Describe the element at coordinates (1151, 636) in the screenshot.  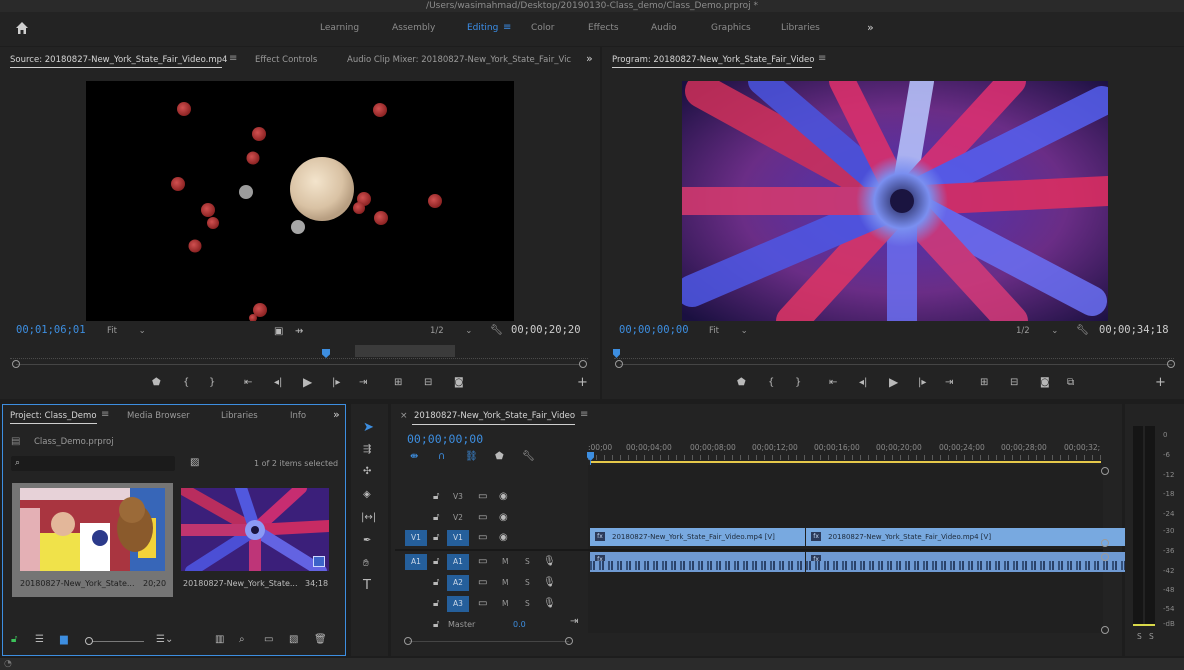
I see `solo-right-button: S` at that location.